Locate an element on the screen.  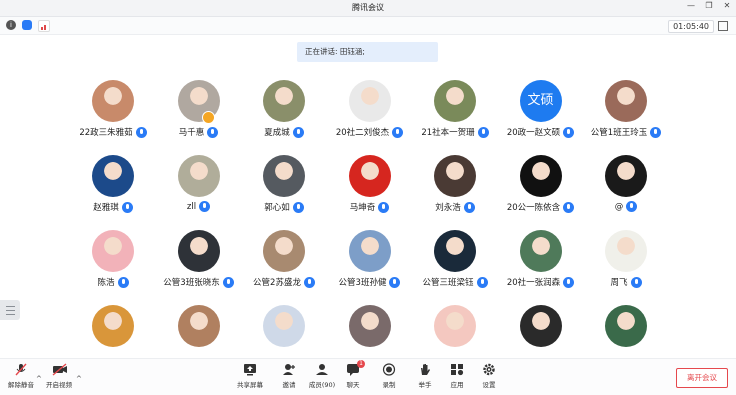
unmute-button: 解除静音 is located at coordinates (21, 376).